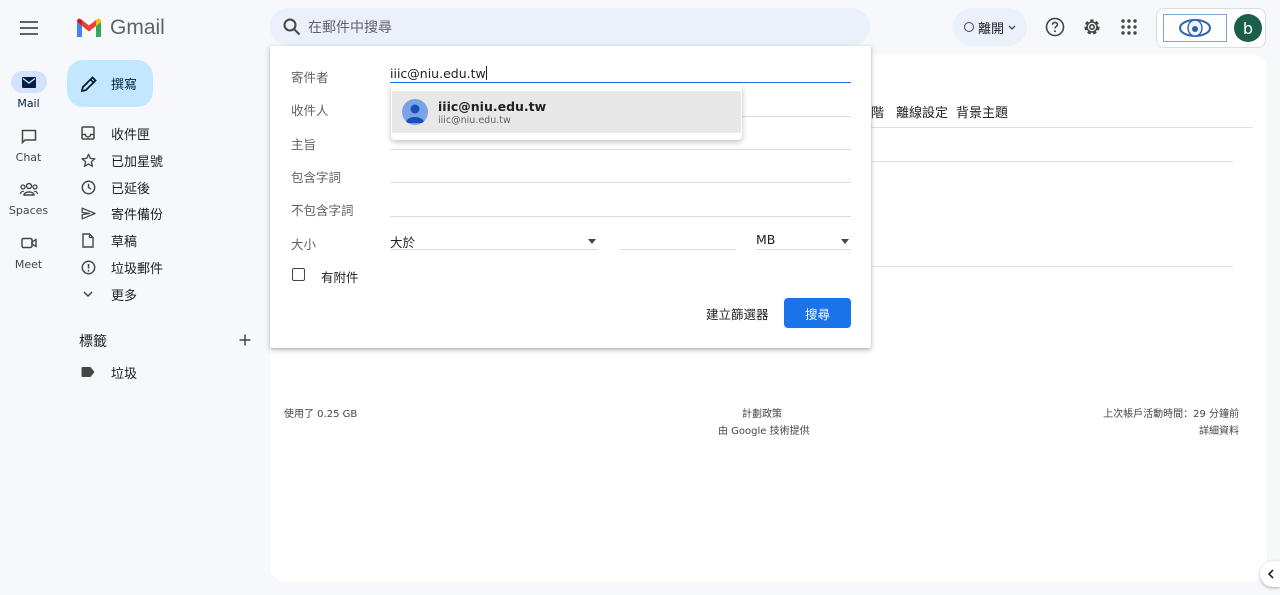  Describe the element at coordinates (137, 162) in the screenshot. I see `nav-label: 已加星號` at that location.